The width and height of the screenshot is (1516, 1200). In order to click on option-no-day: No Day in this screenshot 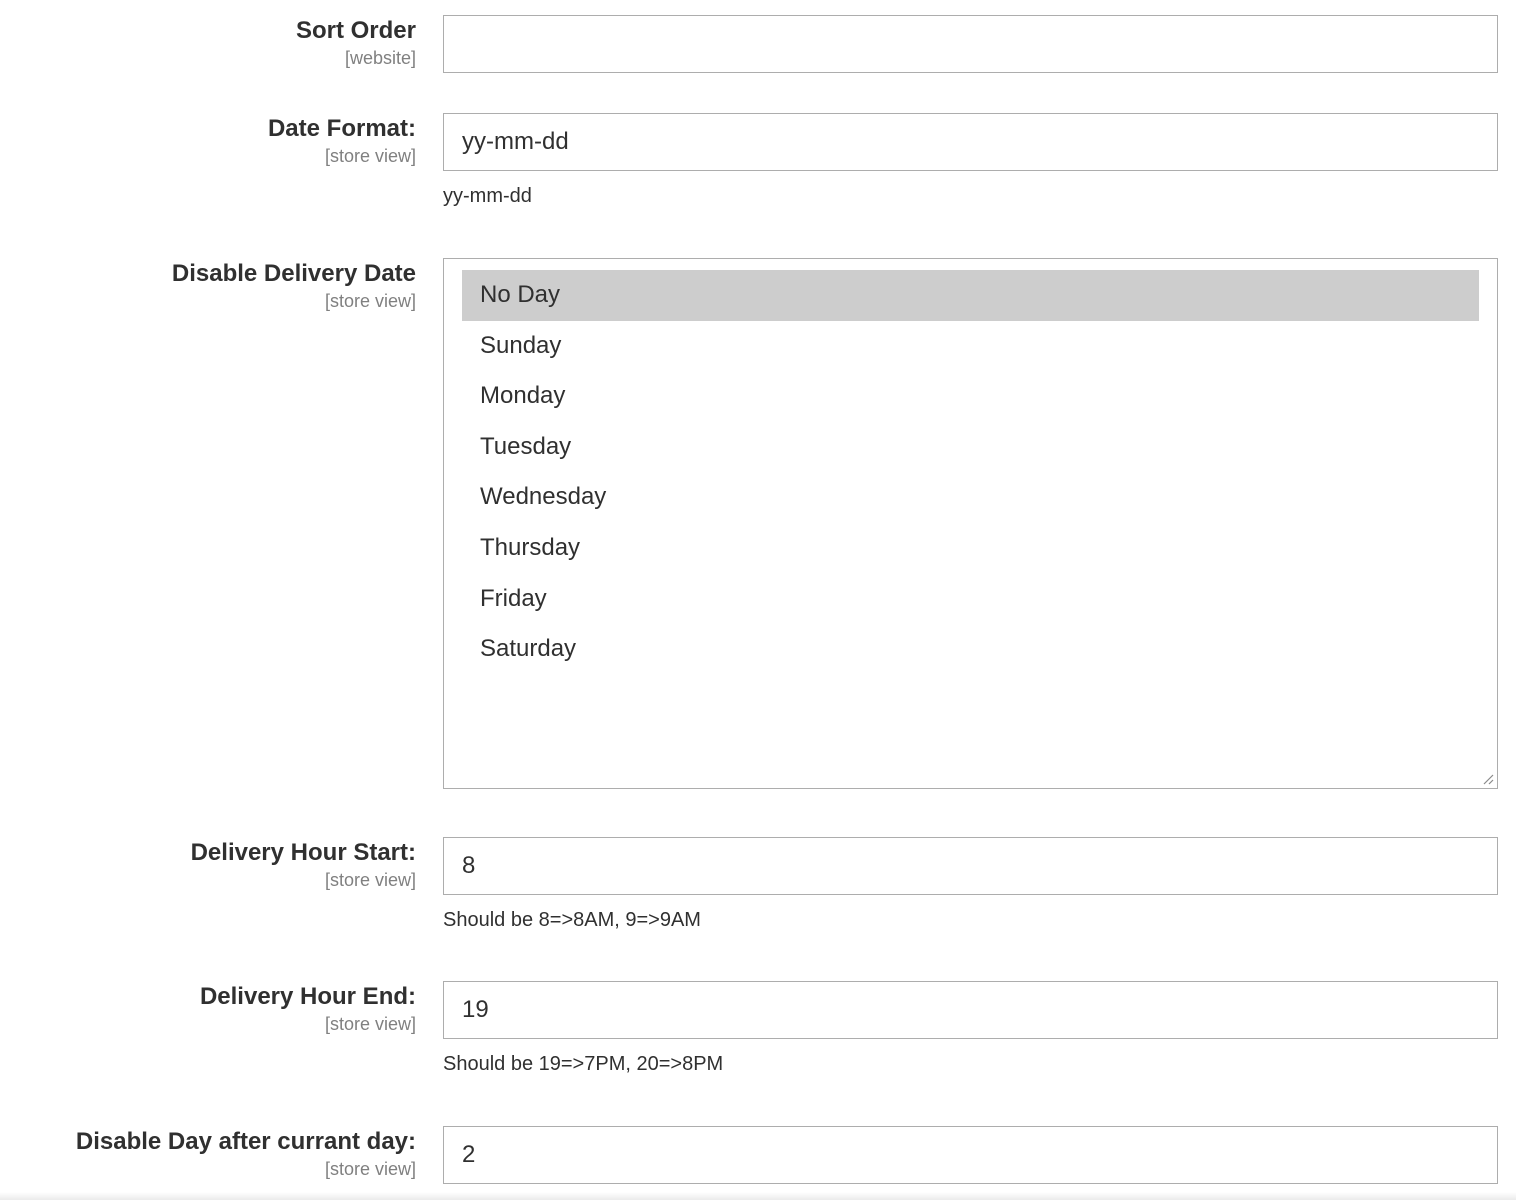, I will do `click(970, 295)`.